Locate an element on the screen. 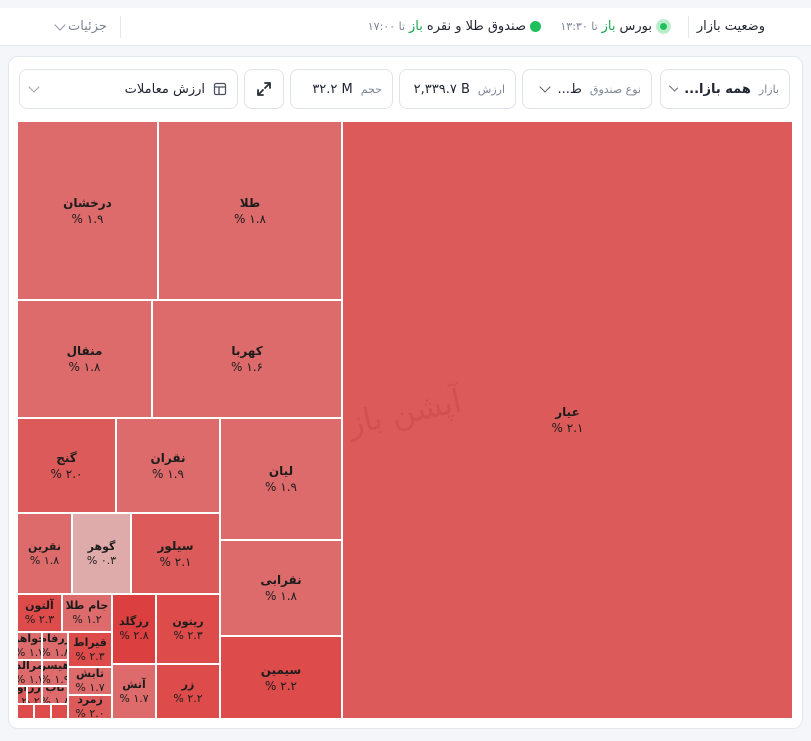 Image resolution: width=811 pixels, height=741 pixels. treemap-tile: جام طلا ۱.۲ % is located at coordinates (87, 613).